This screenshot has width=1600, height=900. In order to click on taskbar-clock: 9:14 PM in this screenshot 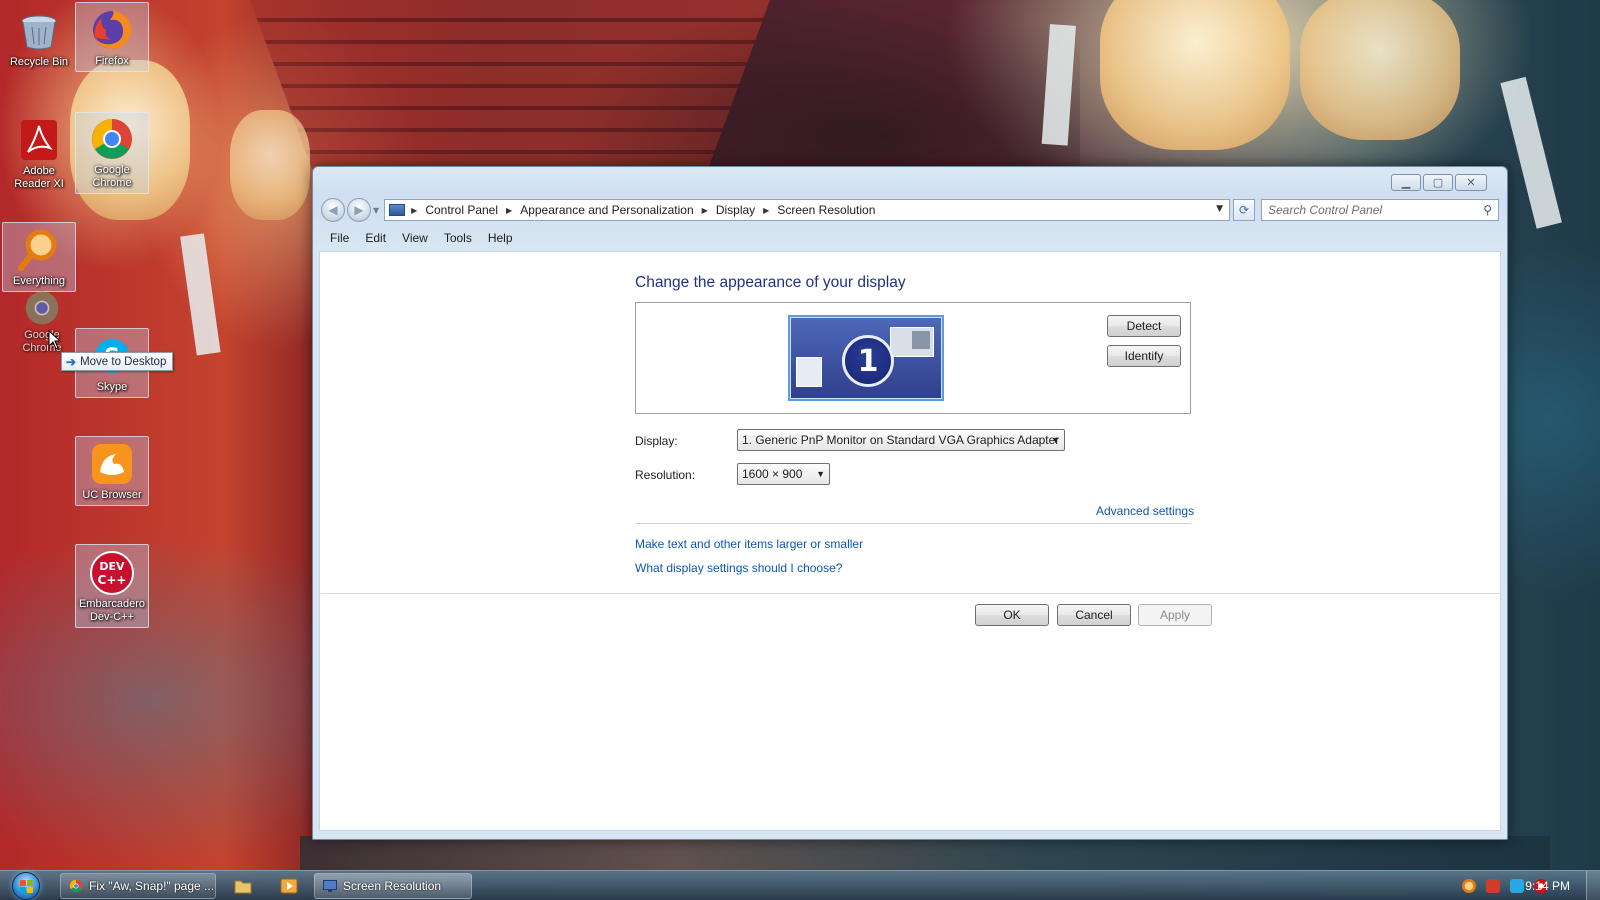, I will do `click(1547, 886)`.